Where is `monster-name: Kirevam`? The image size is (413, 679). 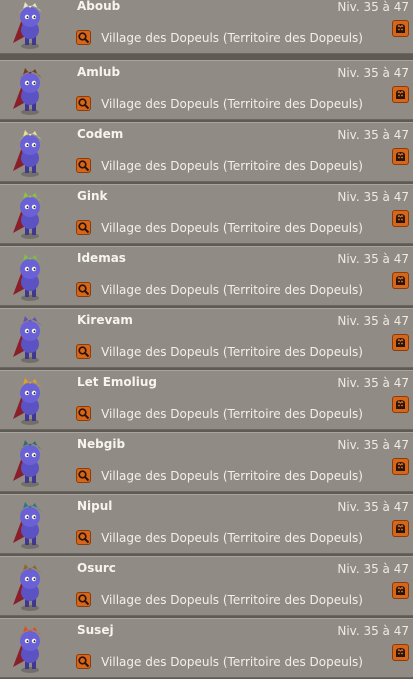
monster-name: Kirevam is located at coordinates (105, 320).